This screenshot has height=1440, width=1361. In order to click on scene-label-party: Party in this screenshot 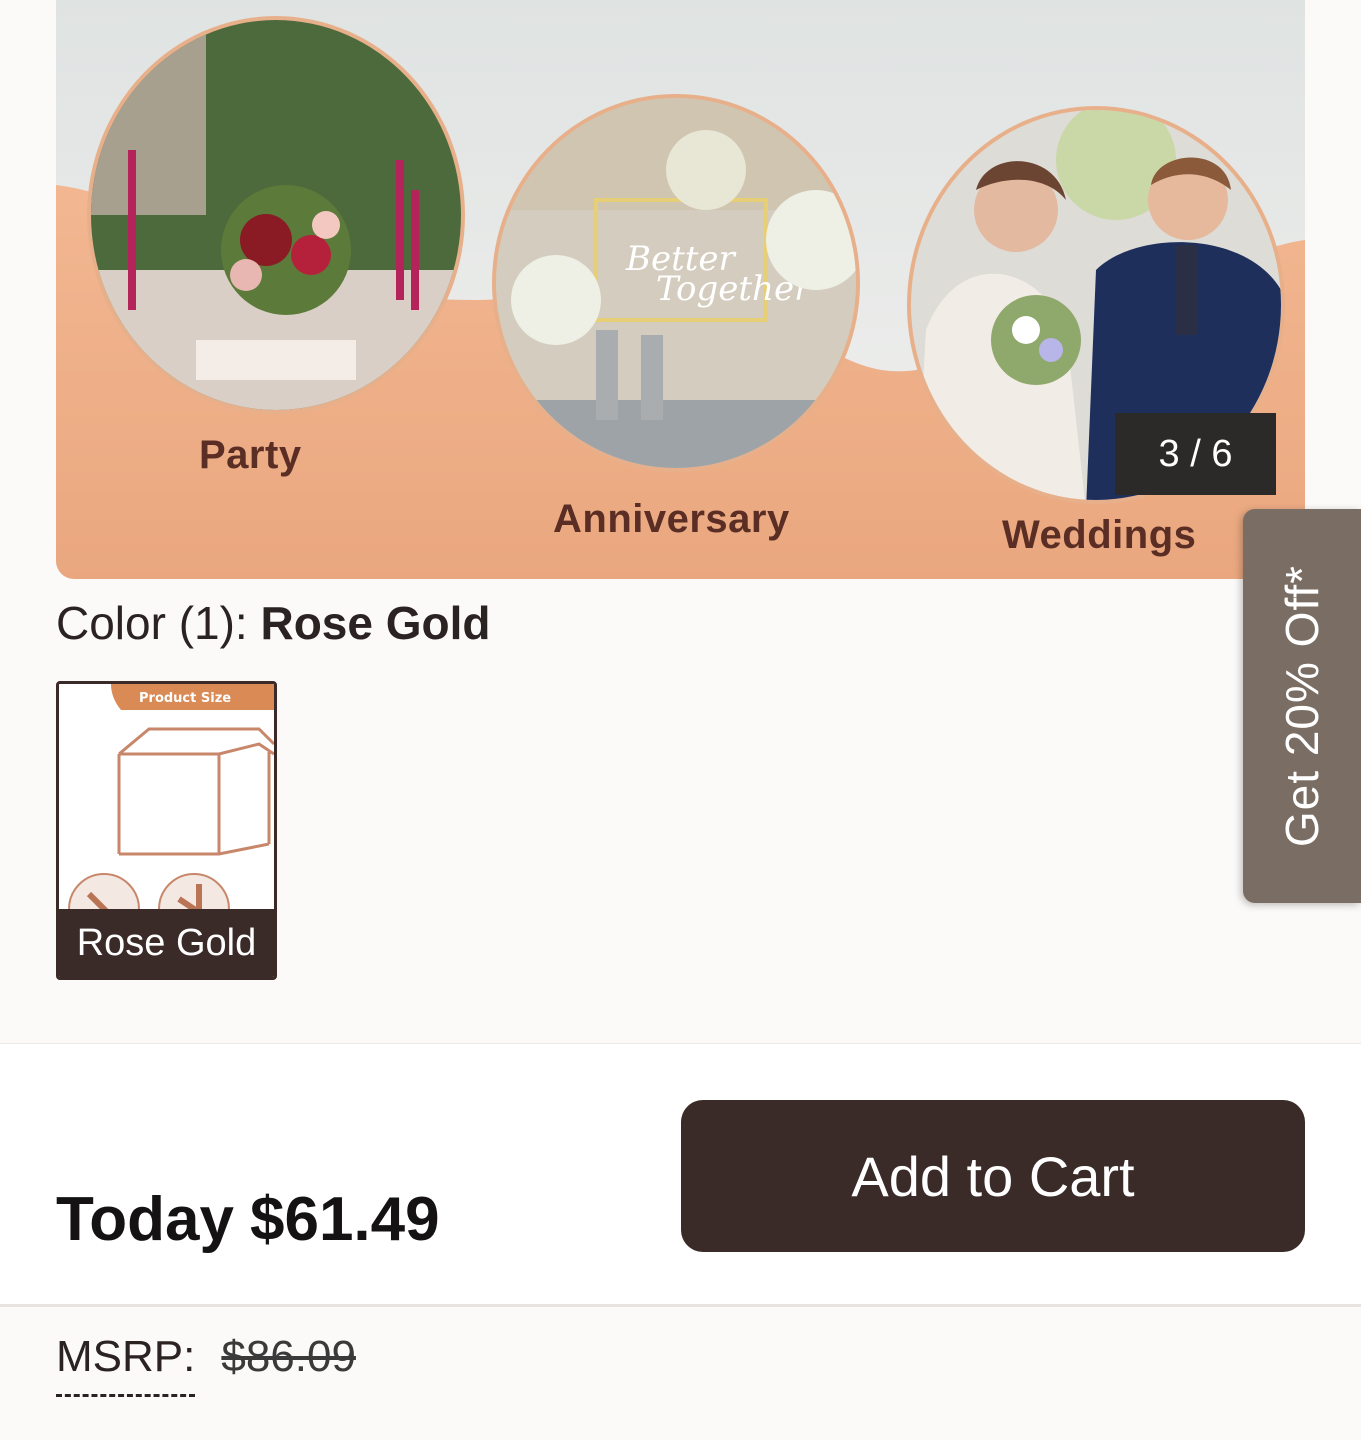, I will do `click(250, 455)`.